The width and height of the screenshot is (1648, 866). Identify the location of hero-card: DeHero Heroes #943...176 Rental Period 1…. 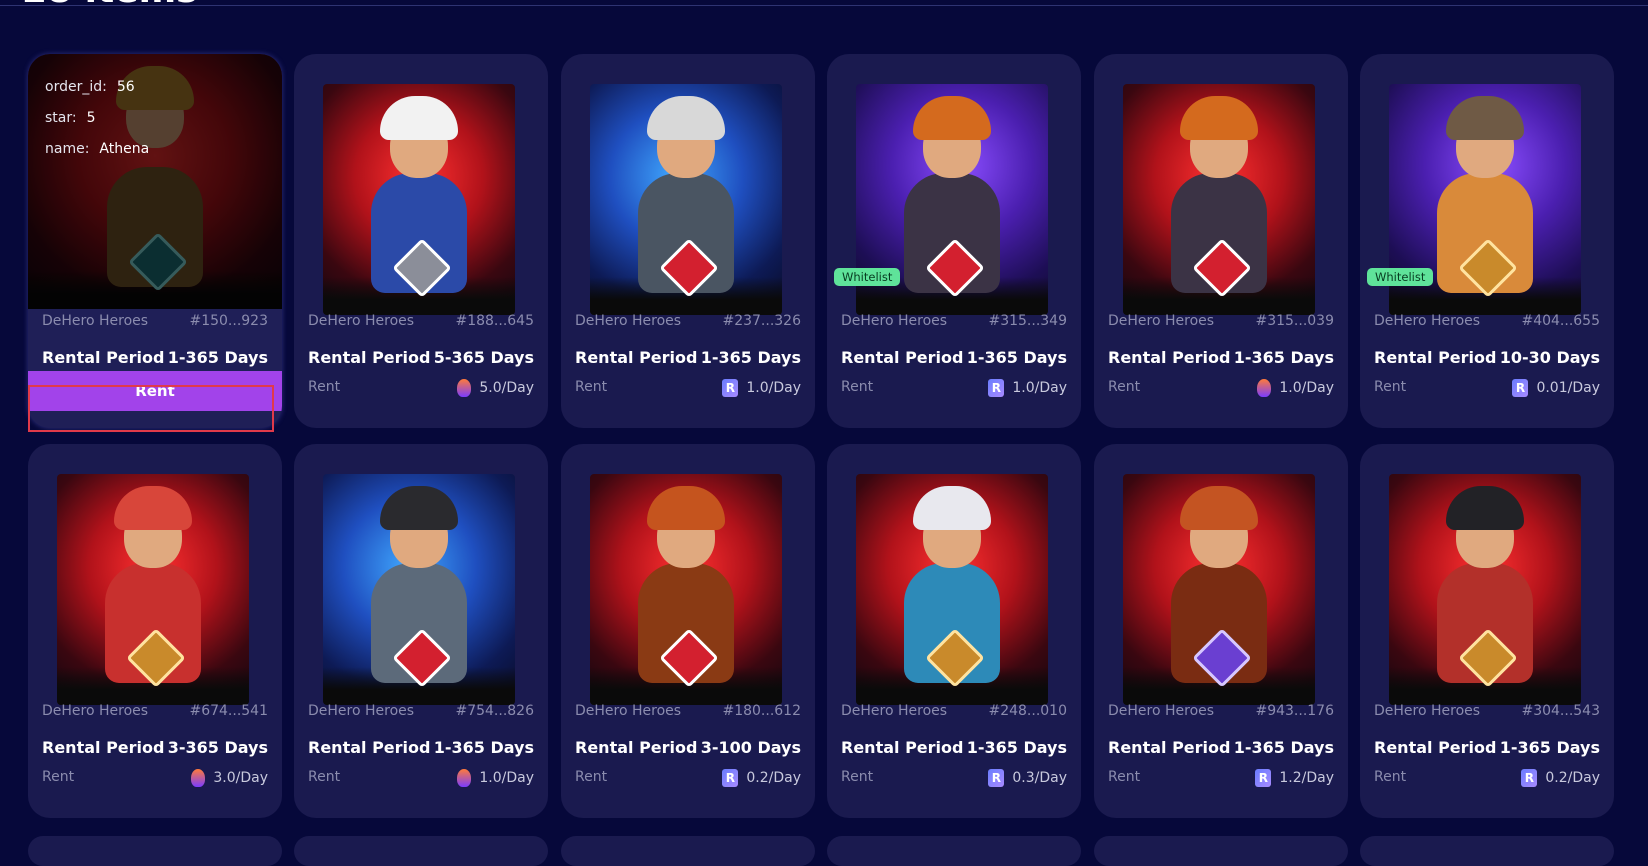
(1221, 631).